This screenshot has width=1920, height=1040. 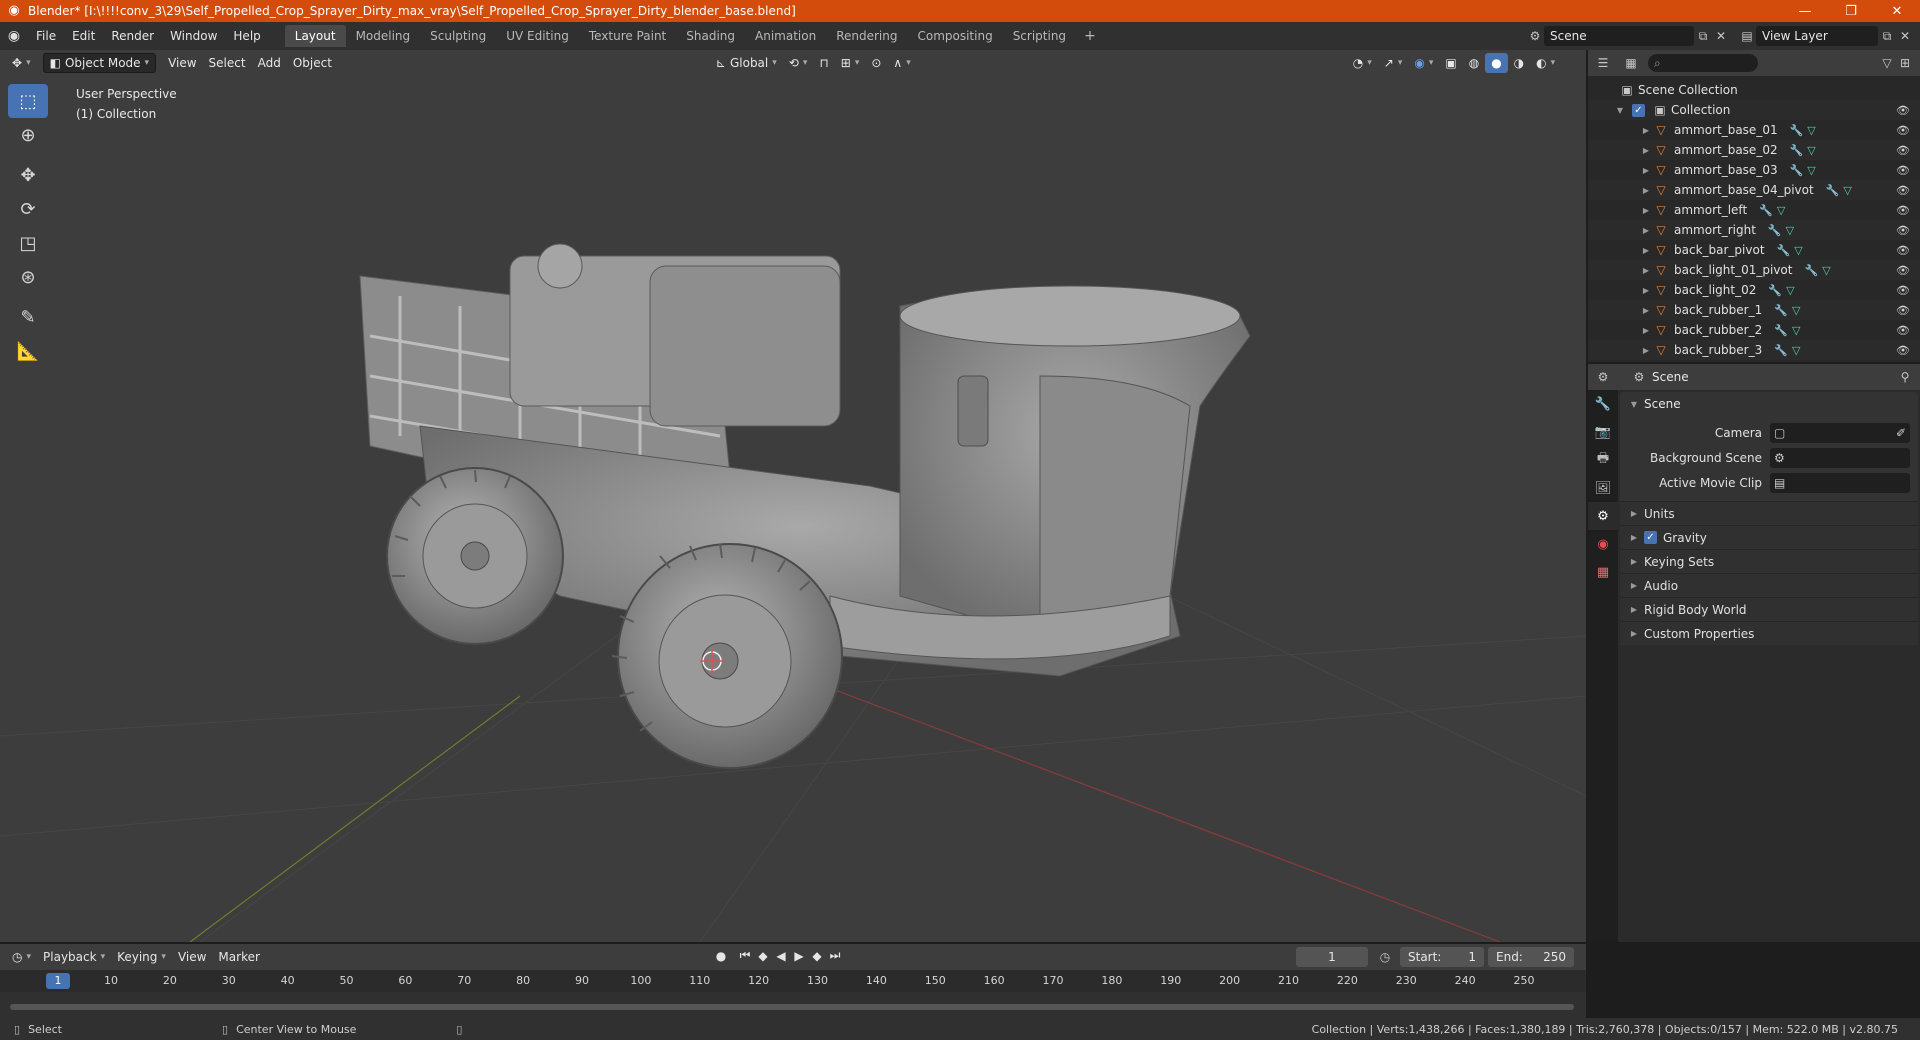 What do you see at coordinates (28, 209) in the screenshot?
I see `rotate-tool-icon: ⟳` at bounding box center [28, 209].